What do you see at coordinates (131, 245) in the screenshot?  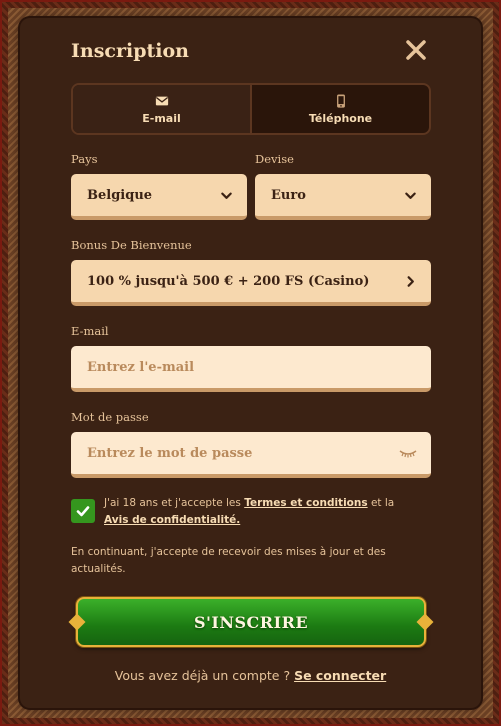 I see `bonus-label: Bonus De Bienvenue` at bounding box center [131, 245].